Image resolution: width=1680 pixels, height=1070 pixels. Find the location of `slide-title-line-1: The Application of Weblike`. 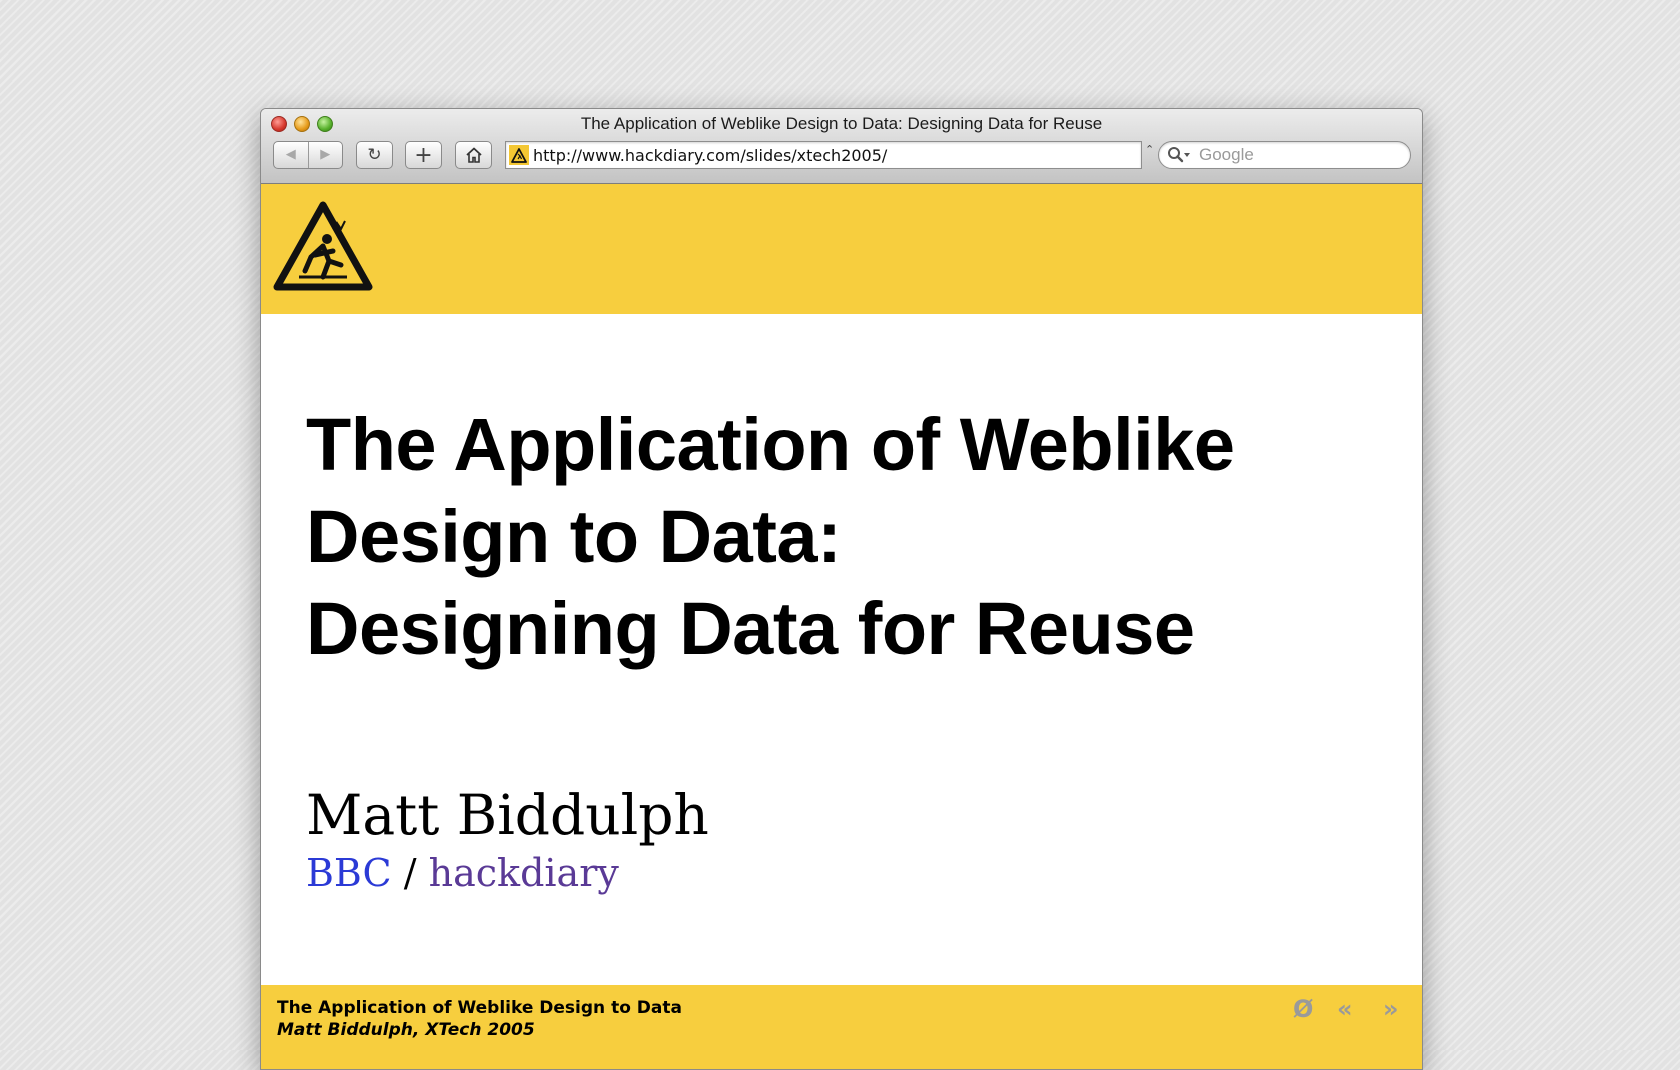

slide-title-line-1: The Application of Weblike is located at coordinates (770, 444).